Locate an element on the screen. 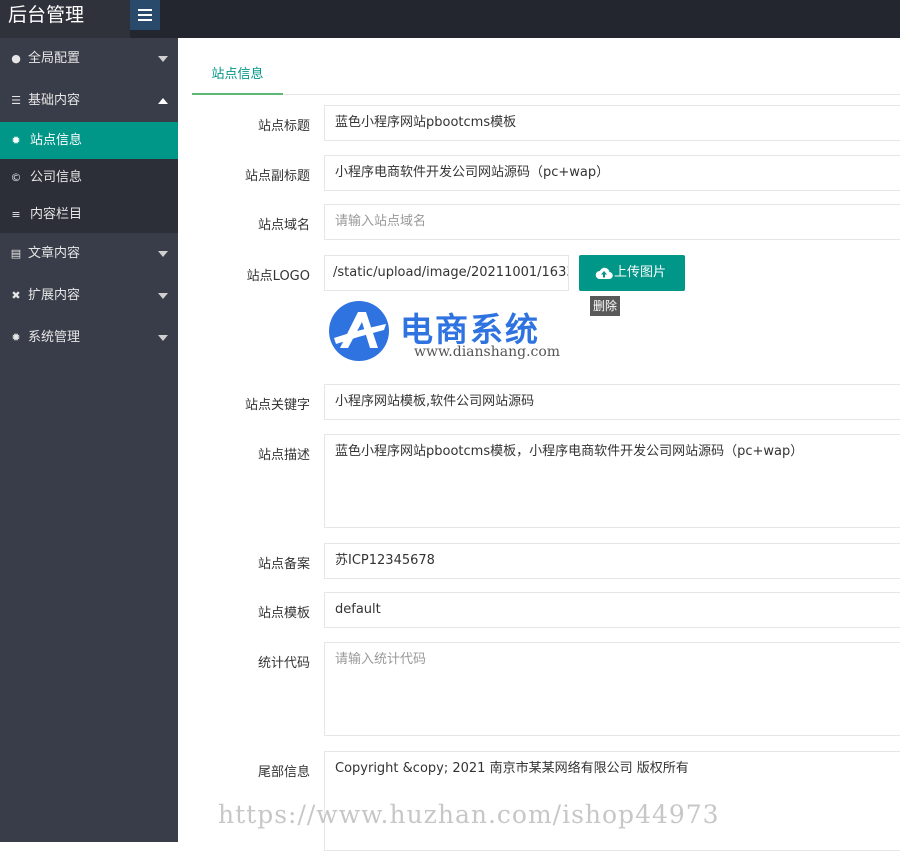 The image size is (900, 851). site-template-input: default is located at coordinates (612, 610).